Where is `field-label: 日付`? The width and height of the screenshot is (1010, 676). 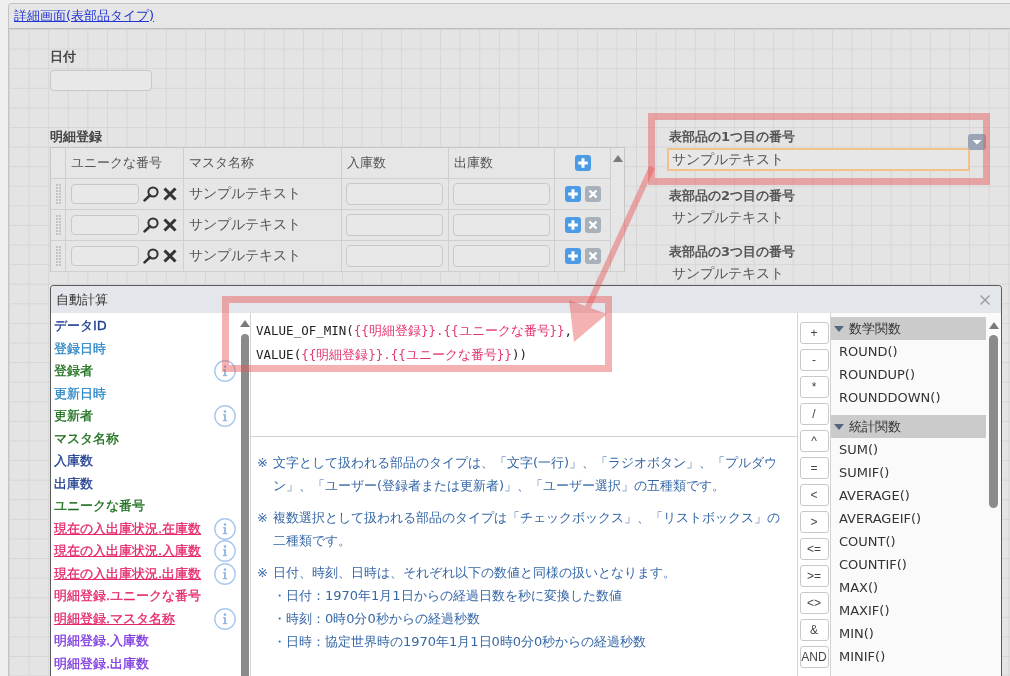 field-label: 日付 is located at coordinates (63, 57).